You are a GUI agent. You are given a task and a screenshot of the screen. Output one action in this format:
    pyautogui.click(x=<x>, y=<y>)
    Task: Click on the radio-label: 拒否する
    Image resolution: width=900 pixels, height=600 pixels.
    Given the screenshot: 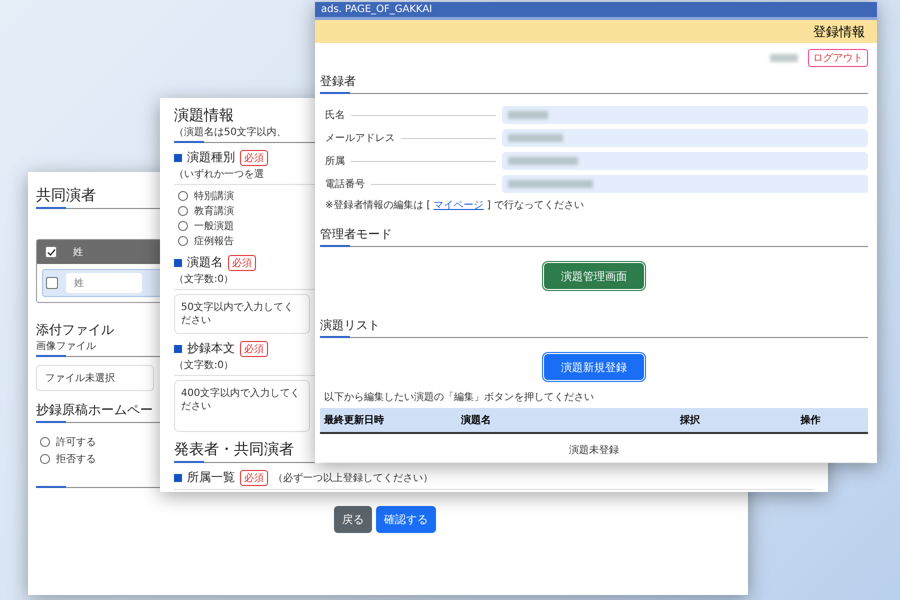 What is the action you would take?
    pyautogui.click(x=76, y=459)
    